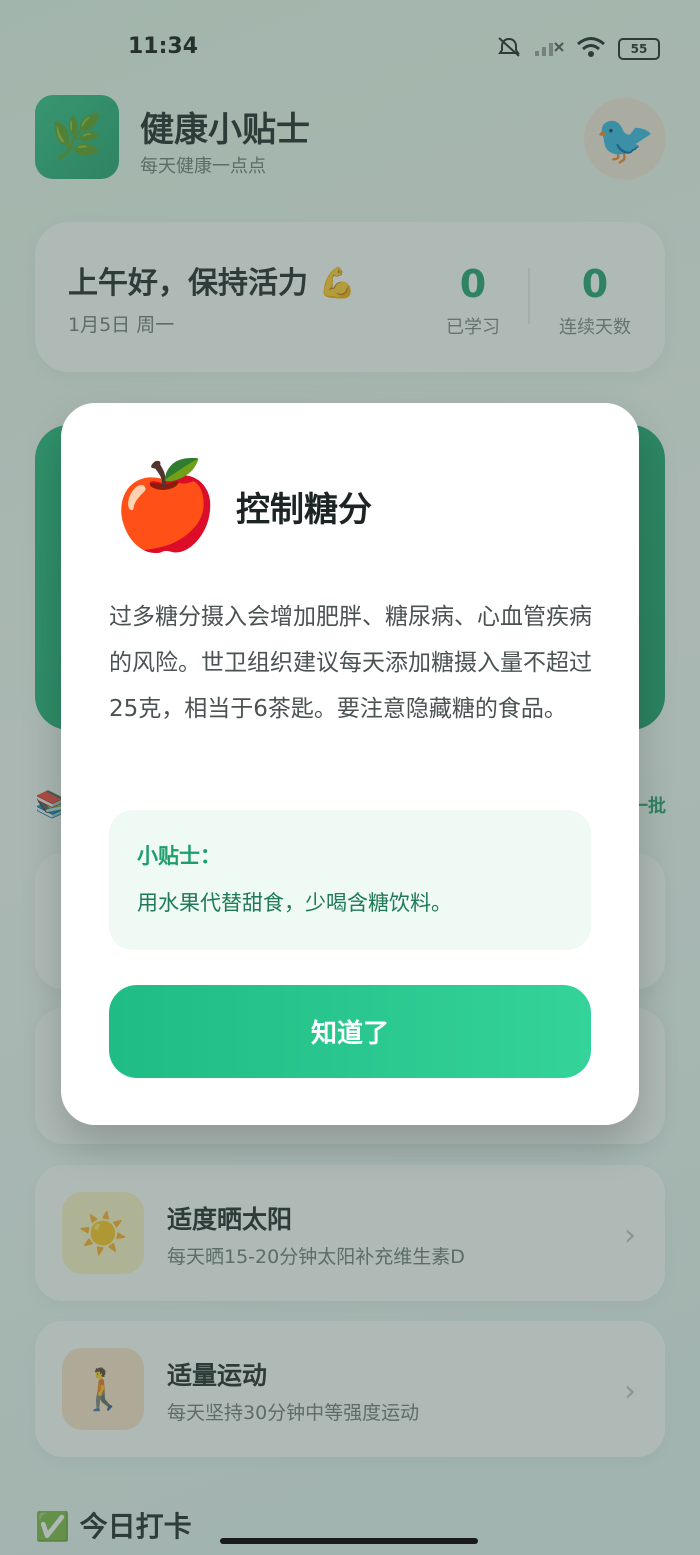 The image size is (700, 1555). Describe the element at coordinates (350, 880) in the screenshot. I see `tip-box` at that location.